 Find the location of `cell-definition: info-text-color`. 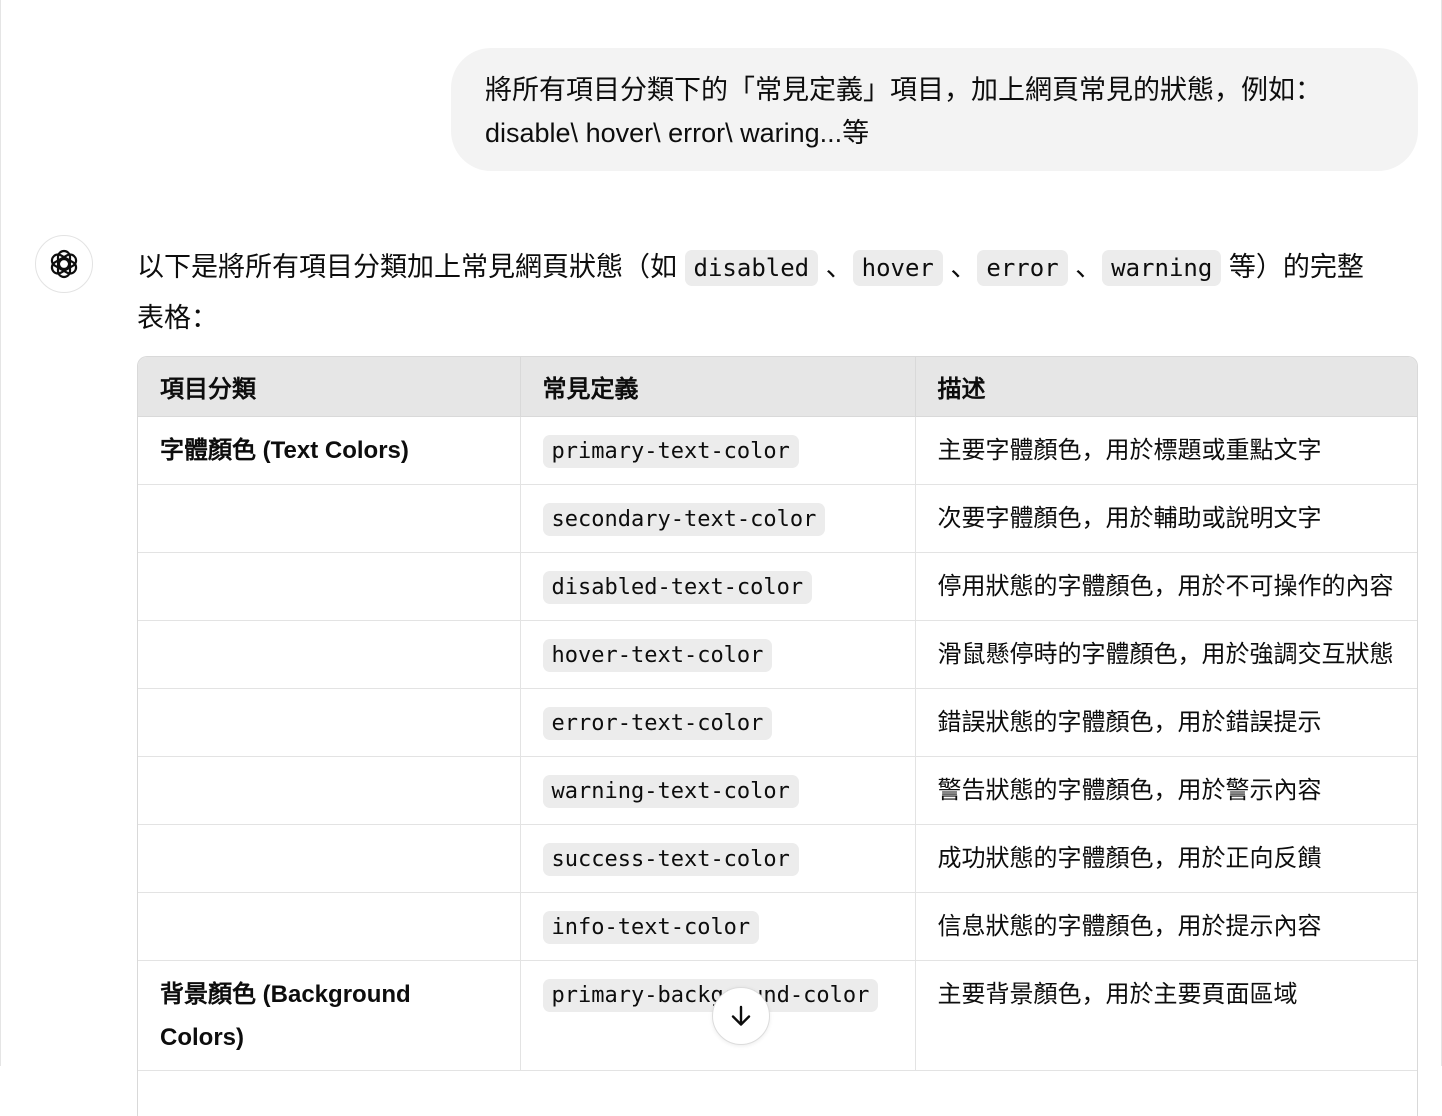

cell-definition: info-text-color is located at coordinates (718, 926).